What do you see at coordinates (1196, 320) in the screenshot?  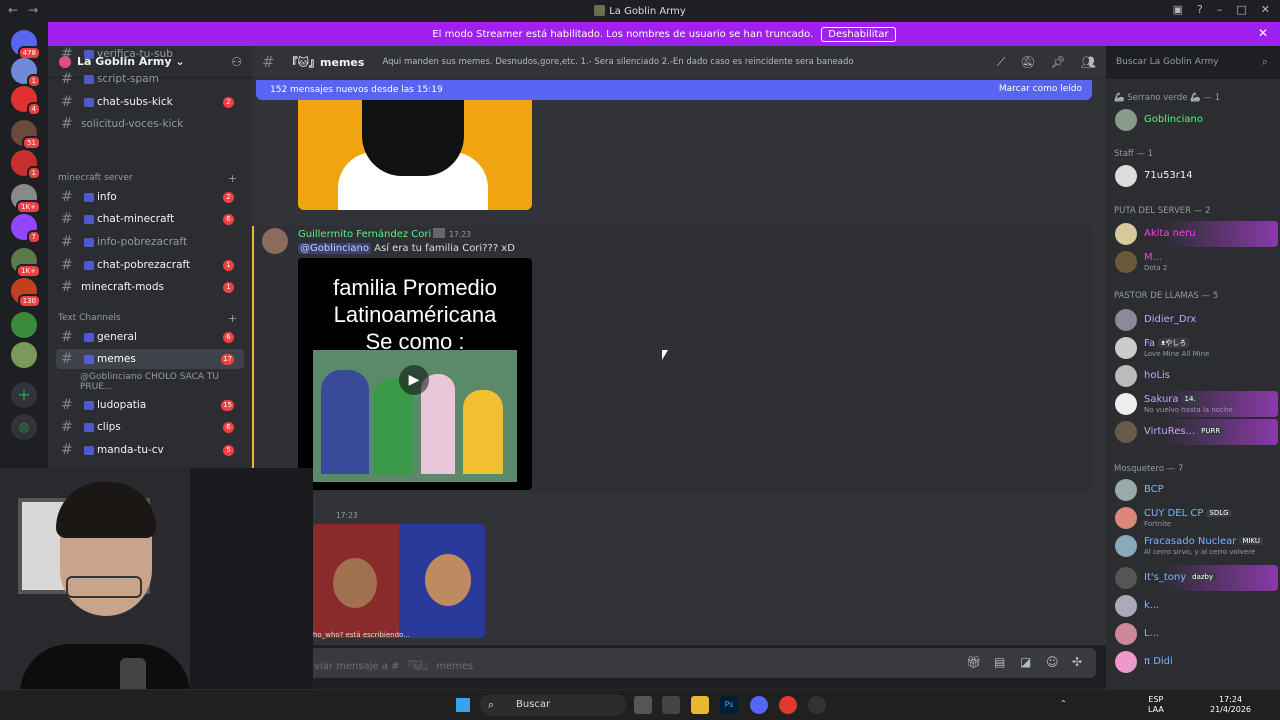 I see `member-item: Didier_Drx` at bounding box center [1196, 320].